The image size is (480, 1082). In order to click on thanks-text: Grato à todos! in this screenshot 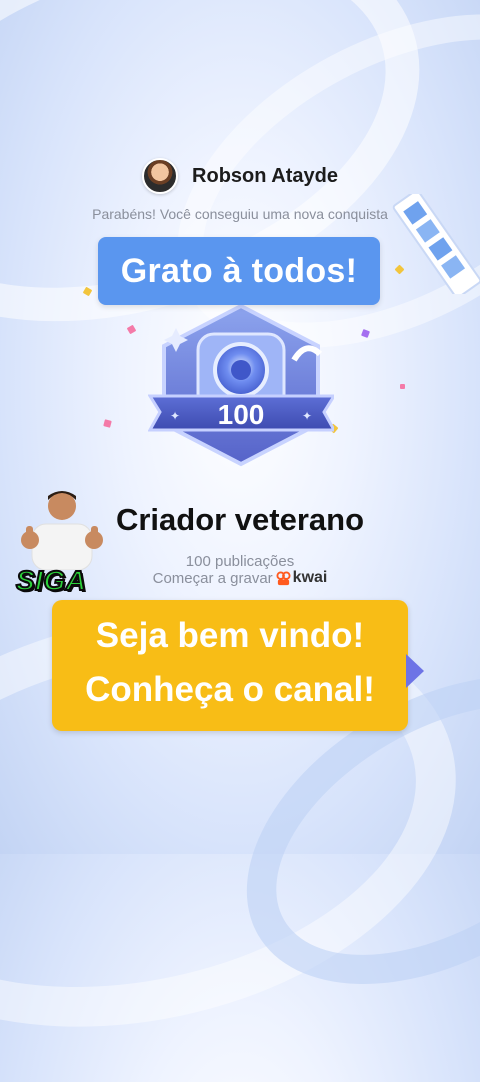, I will do `click(239, 270)`.